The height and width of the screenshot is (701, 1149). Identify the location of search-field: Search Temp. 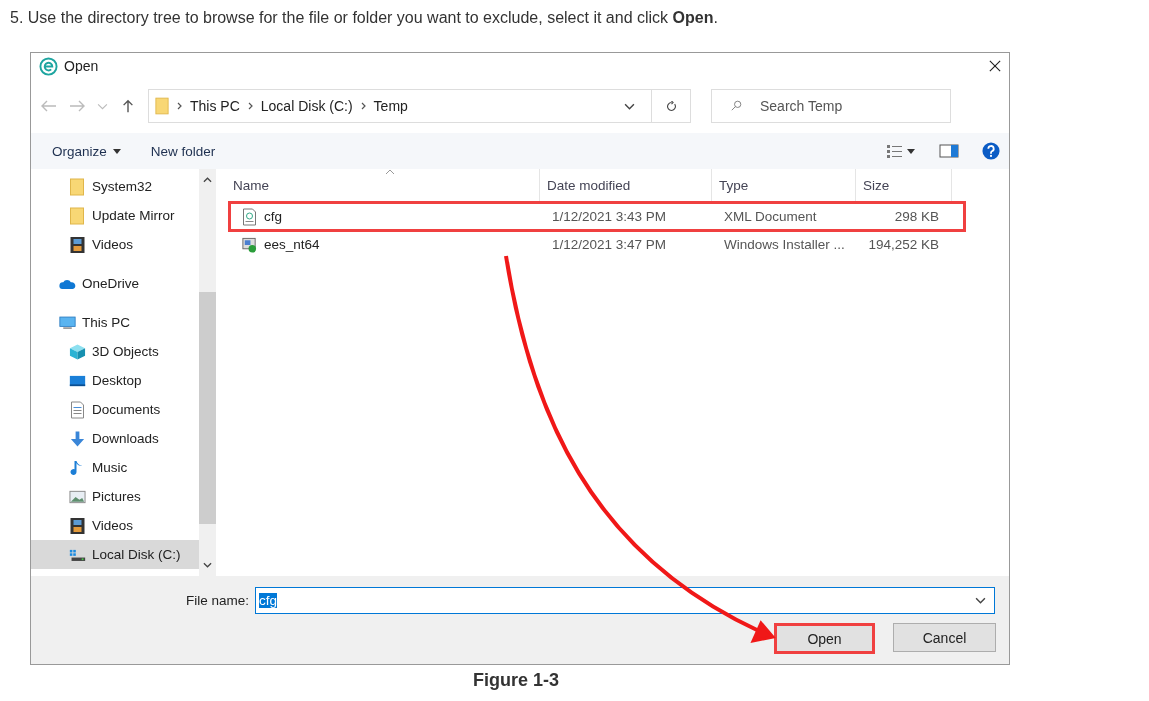
(831, 106).